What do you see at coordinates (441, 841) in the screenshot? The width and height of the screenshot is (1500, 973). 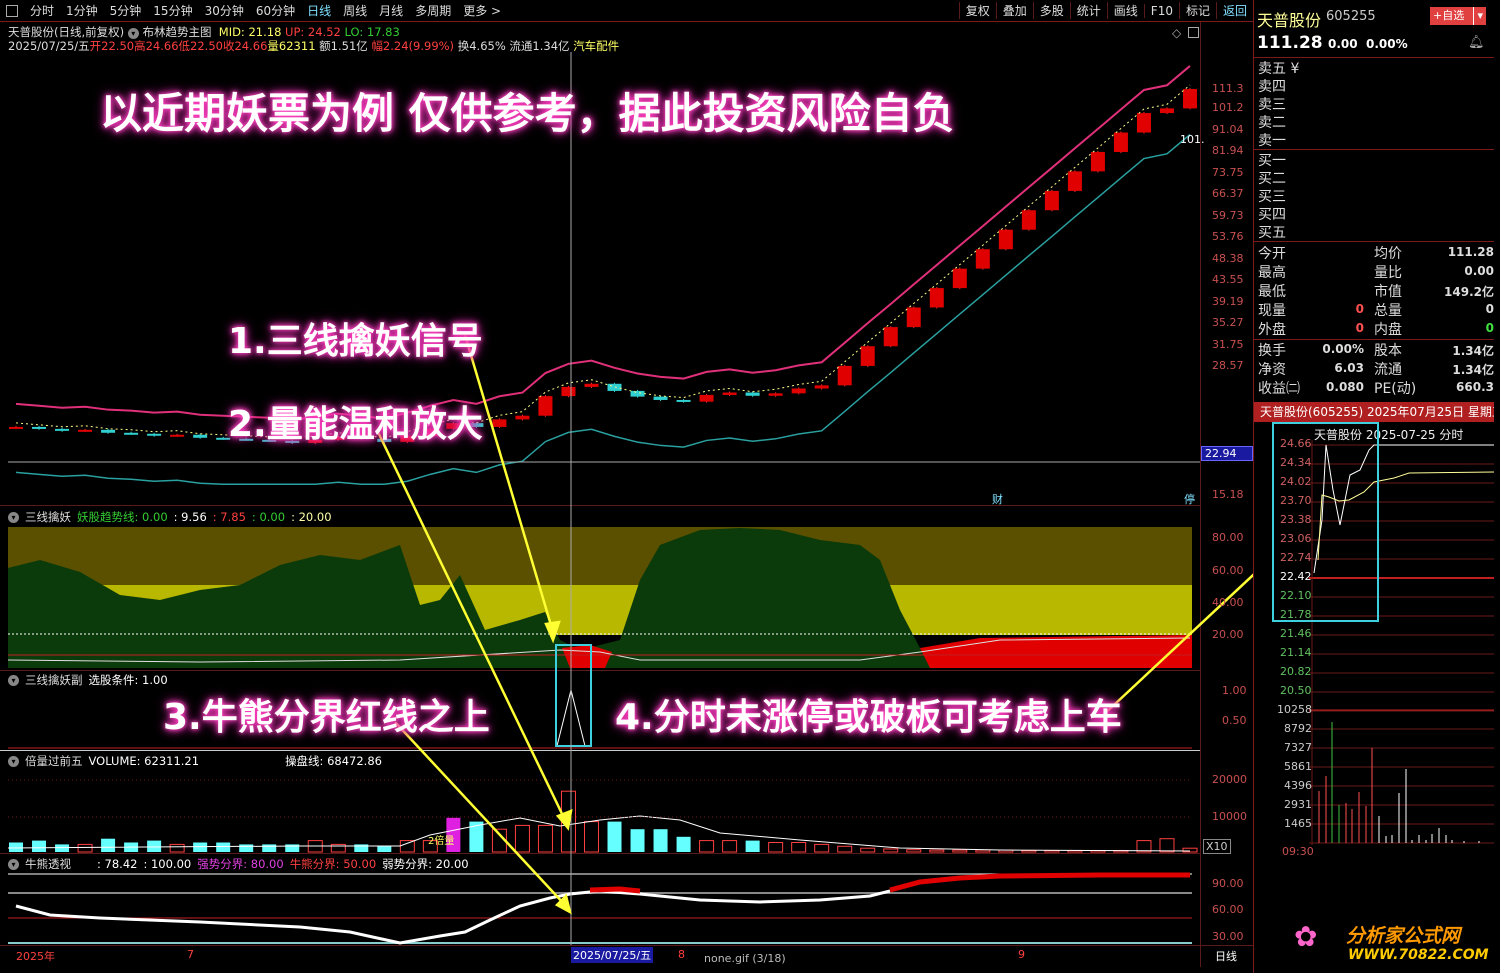 I see `double-volume-tag: 2倍量` at bounding box center [441, 841].